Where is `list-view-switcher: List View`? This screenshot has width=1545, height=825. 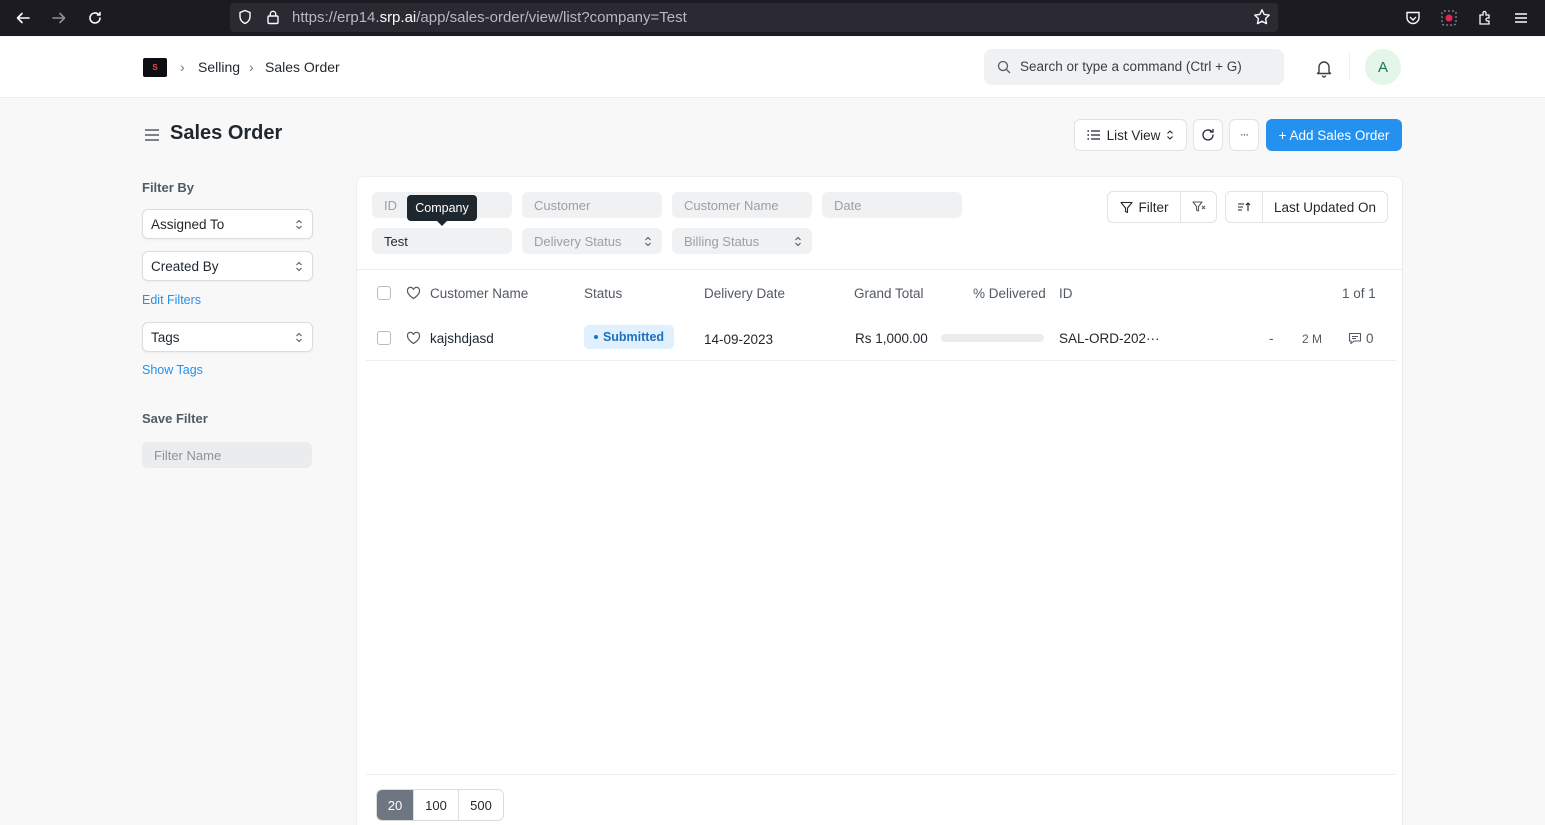 list-view-switcher: List View is located at coordinates (1130, 135).